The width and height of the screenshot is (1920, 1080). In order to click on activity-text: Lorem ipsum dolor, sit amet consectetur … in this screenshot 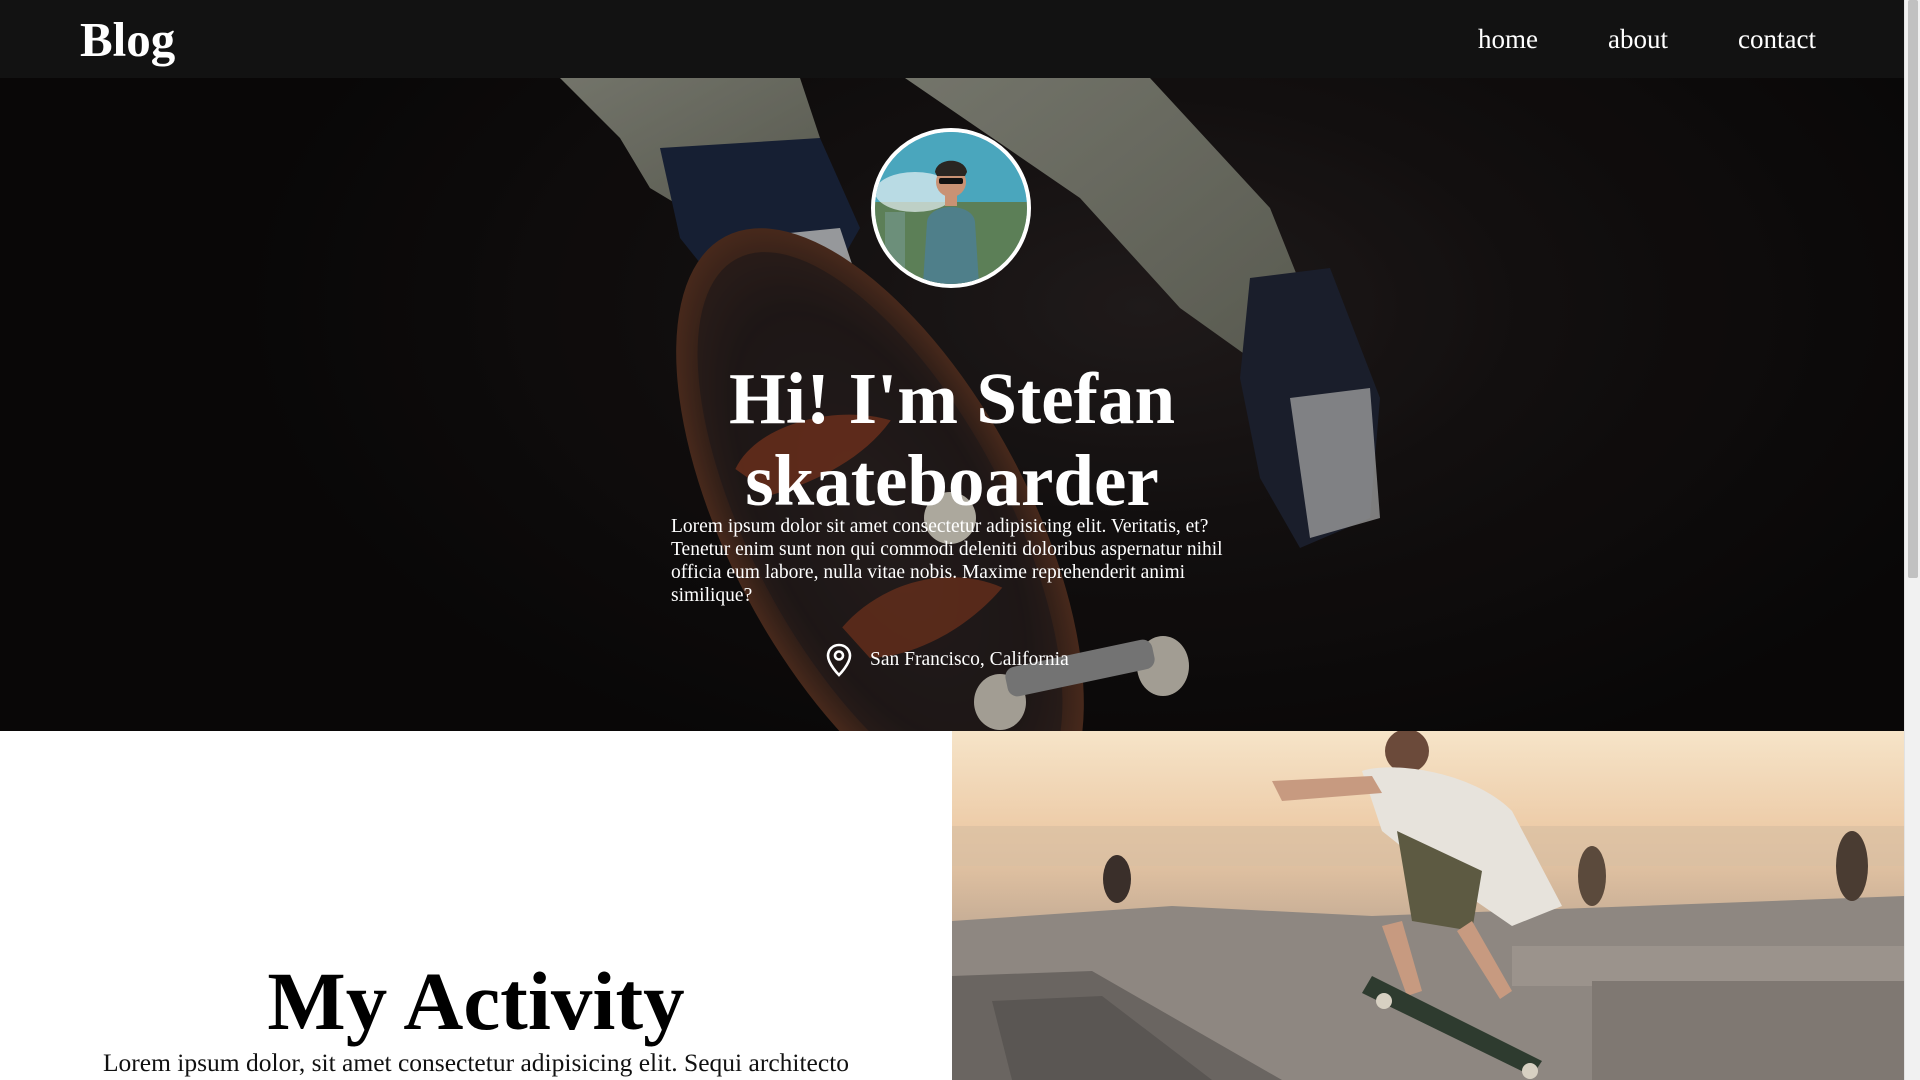, I will do `click(476, 1062)`.